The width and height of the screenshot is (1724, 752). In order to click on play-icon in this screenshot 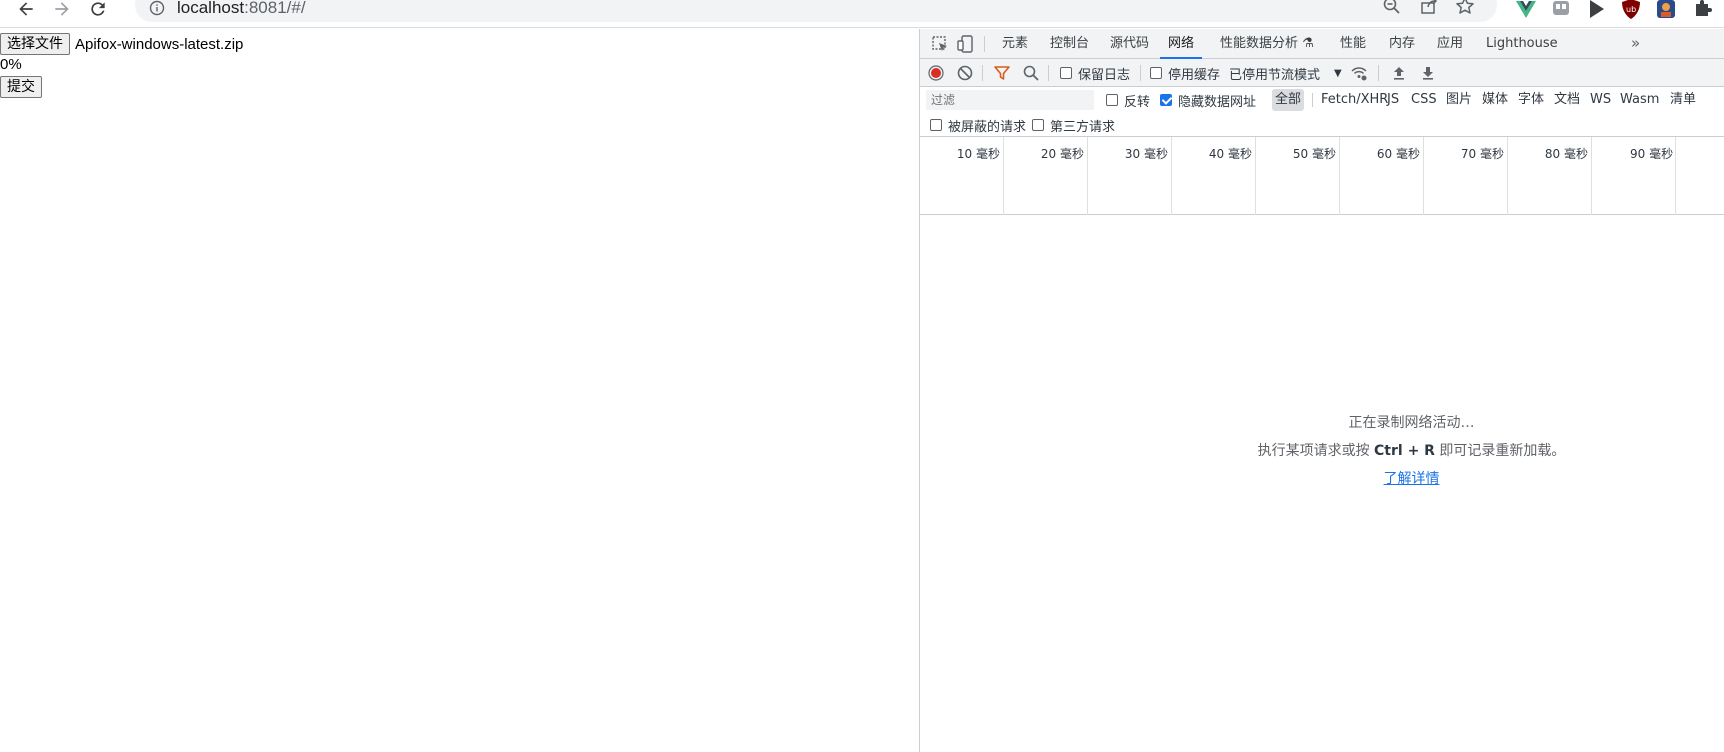, I will do `click(1596, 10)`.